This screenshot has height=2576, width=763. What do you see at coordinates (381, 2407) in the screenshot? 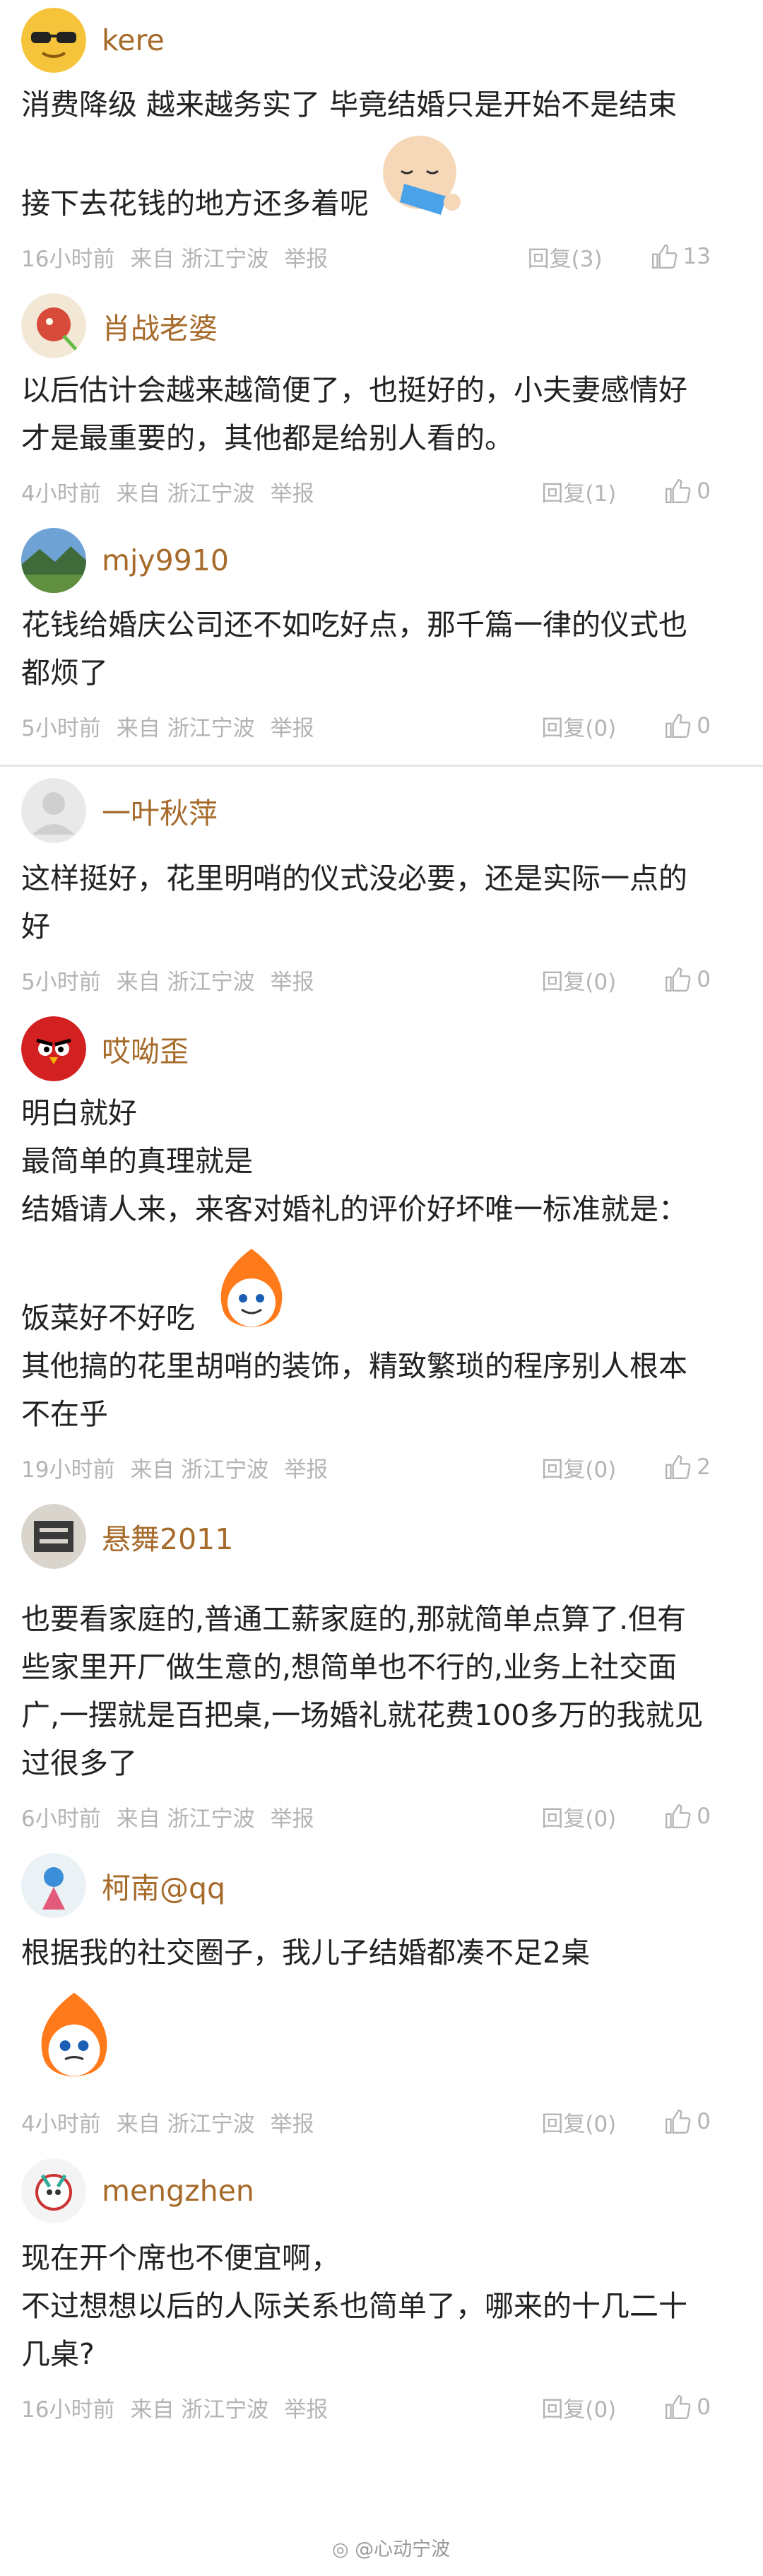
I see `comment-meta: 16小时前 来自 浙江宁波 举报 回复(0) 0` at bounding box center [381, 2407].